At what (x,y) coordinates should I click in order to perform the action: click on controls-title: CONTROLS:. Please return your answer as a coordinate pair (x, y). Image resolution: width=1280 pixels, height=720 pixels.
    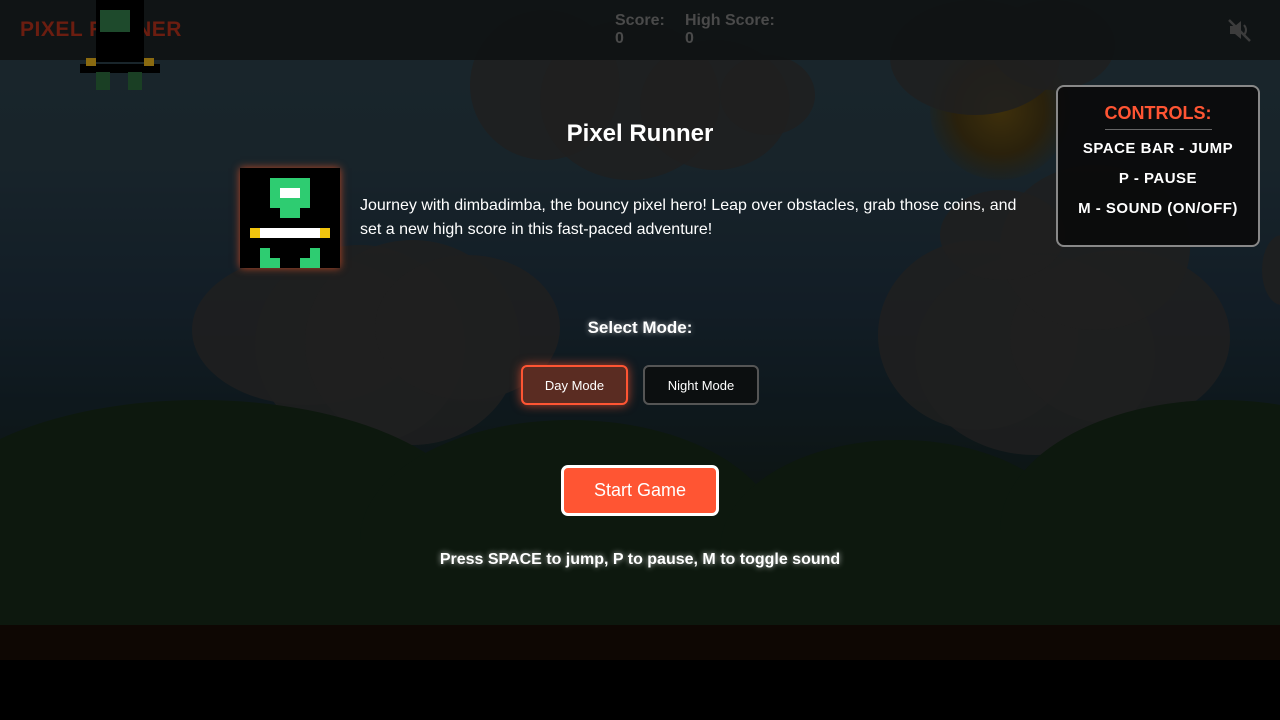
    Looking at the image, I should click on (1158, 116).